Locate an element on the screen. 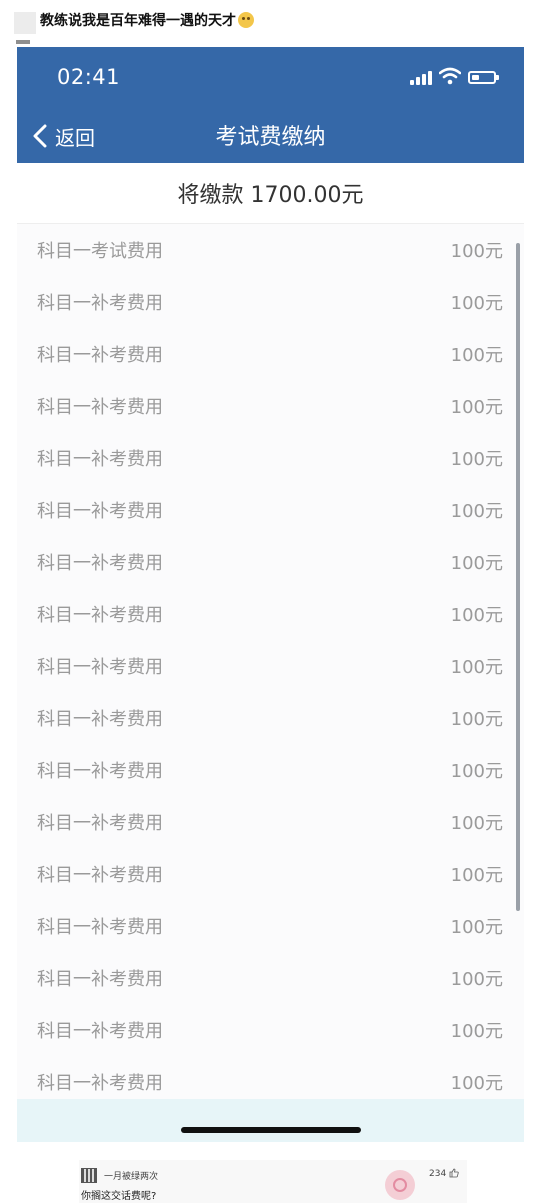  poster-avatar is located at coordinates (25, 23).